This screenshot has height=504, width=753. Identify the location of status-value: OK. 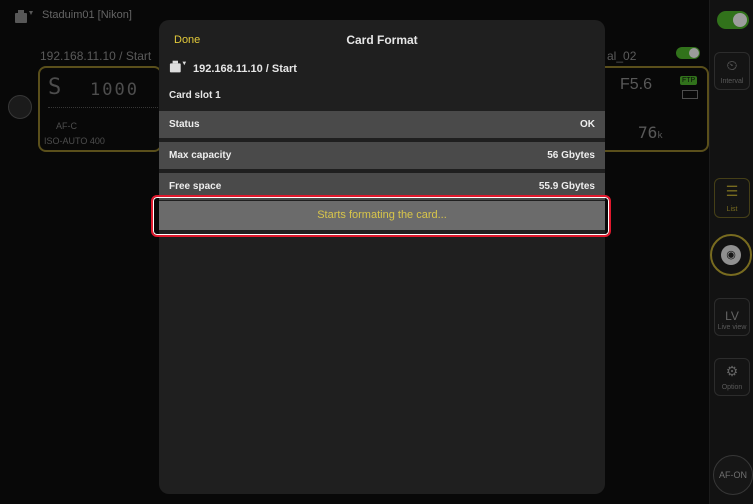
(587, 124).